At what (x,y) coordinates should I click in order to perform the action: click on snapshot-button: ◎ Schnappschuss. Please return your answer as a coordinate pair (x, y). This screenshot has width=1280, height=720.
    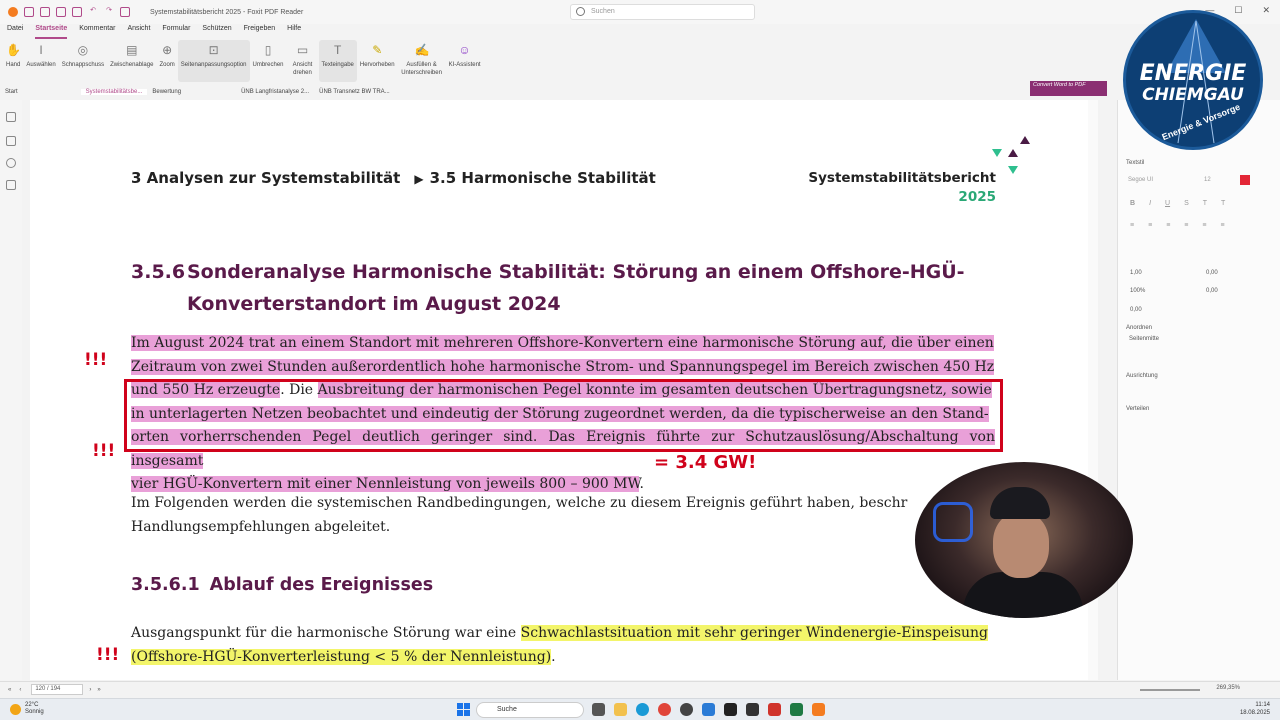
    Looking at the image, I should click on (83, 61).